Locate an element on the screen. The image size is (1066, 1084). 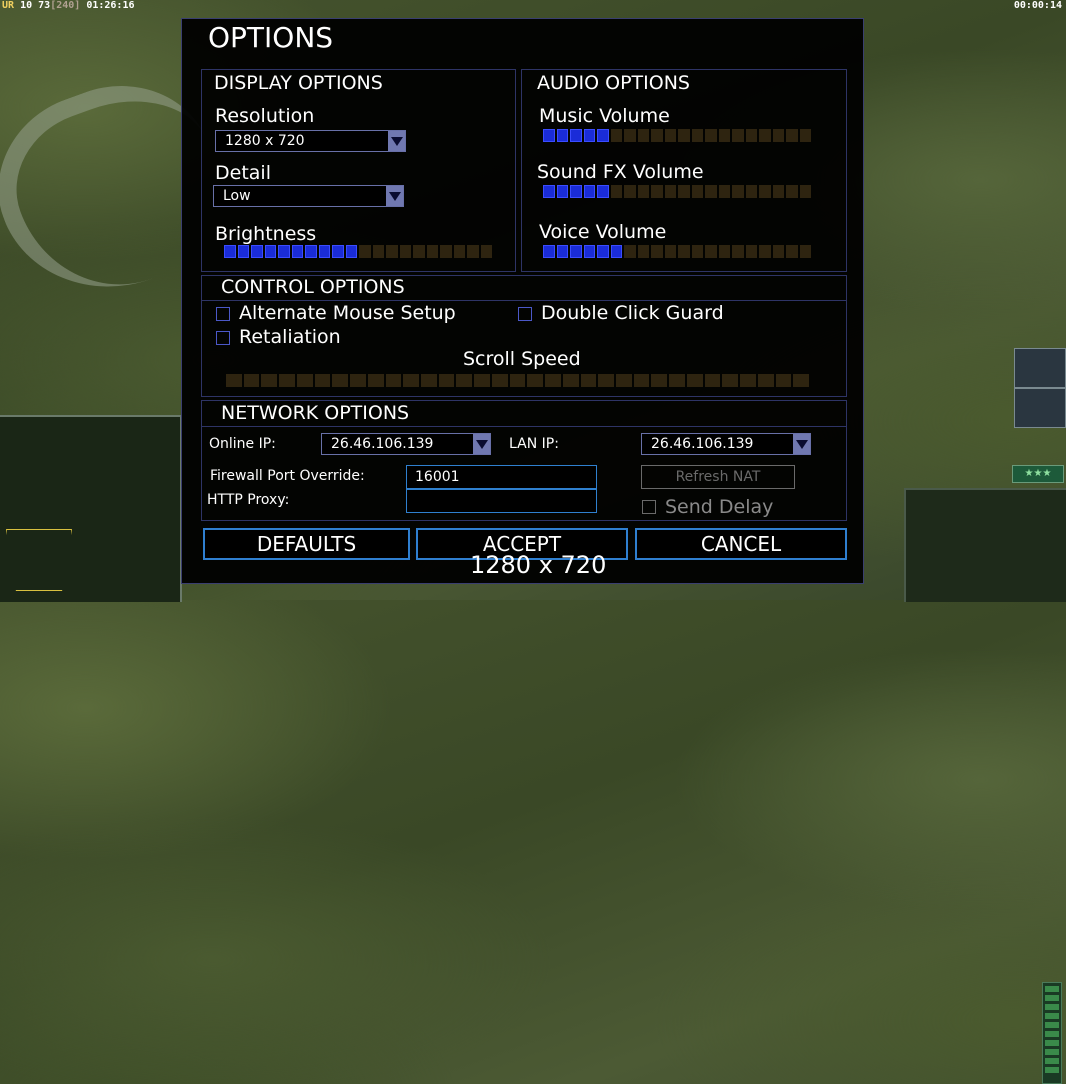
retaliation-checkbox is located at coordinates (223, 338).